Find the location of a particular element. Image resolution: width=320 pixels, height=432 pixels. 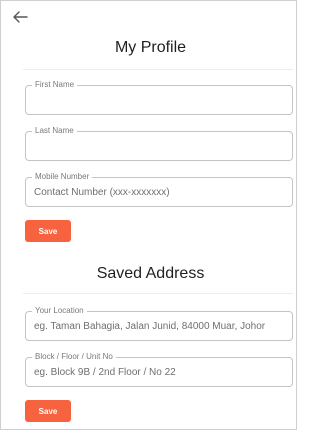

save-address-button: Save is located at coordinates (48, 411).